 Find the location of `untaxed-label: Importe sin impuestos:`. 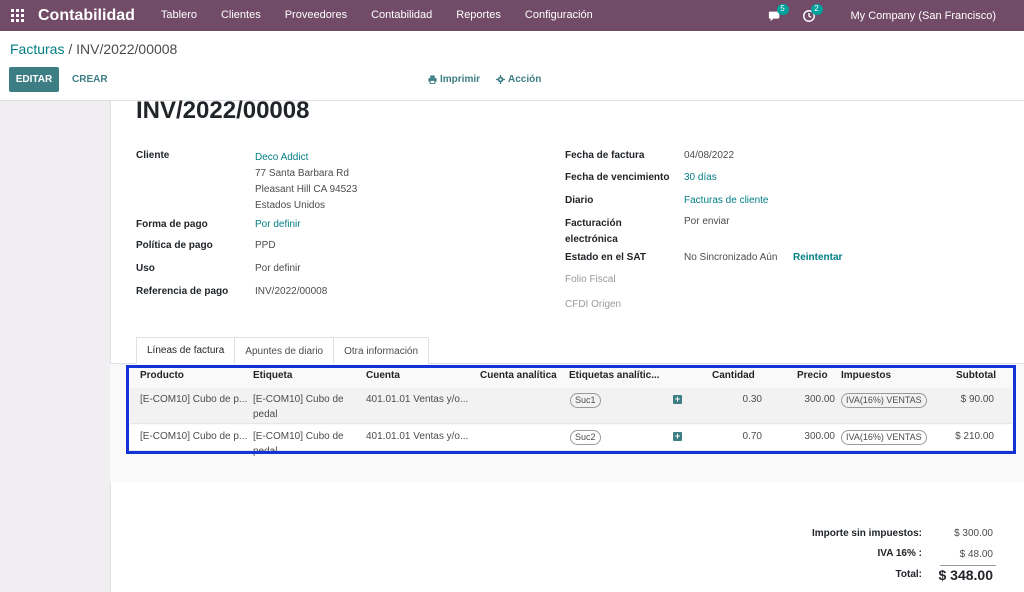

untaxed-label: Importe sin impuestos: is located at coordinates (866, 533).